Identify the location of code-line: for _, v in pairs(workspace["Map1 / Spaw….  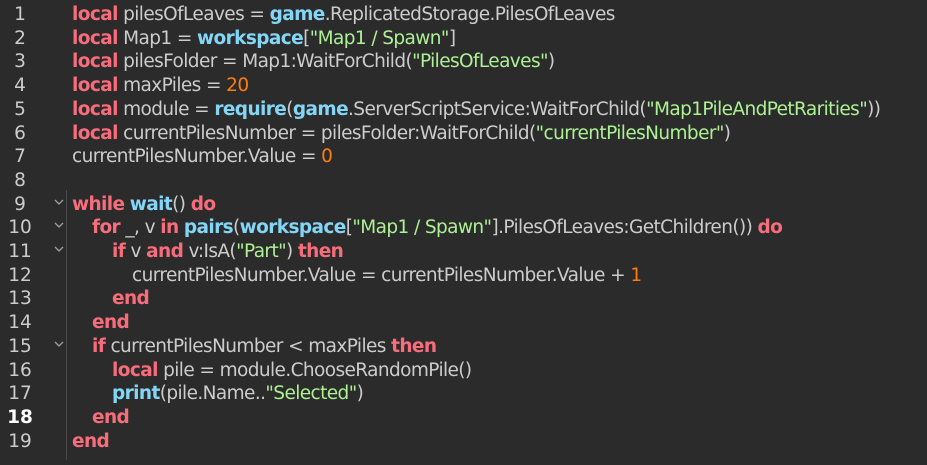
(427, 228).